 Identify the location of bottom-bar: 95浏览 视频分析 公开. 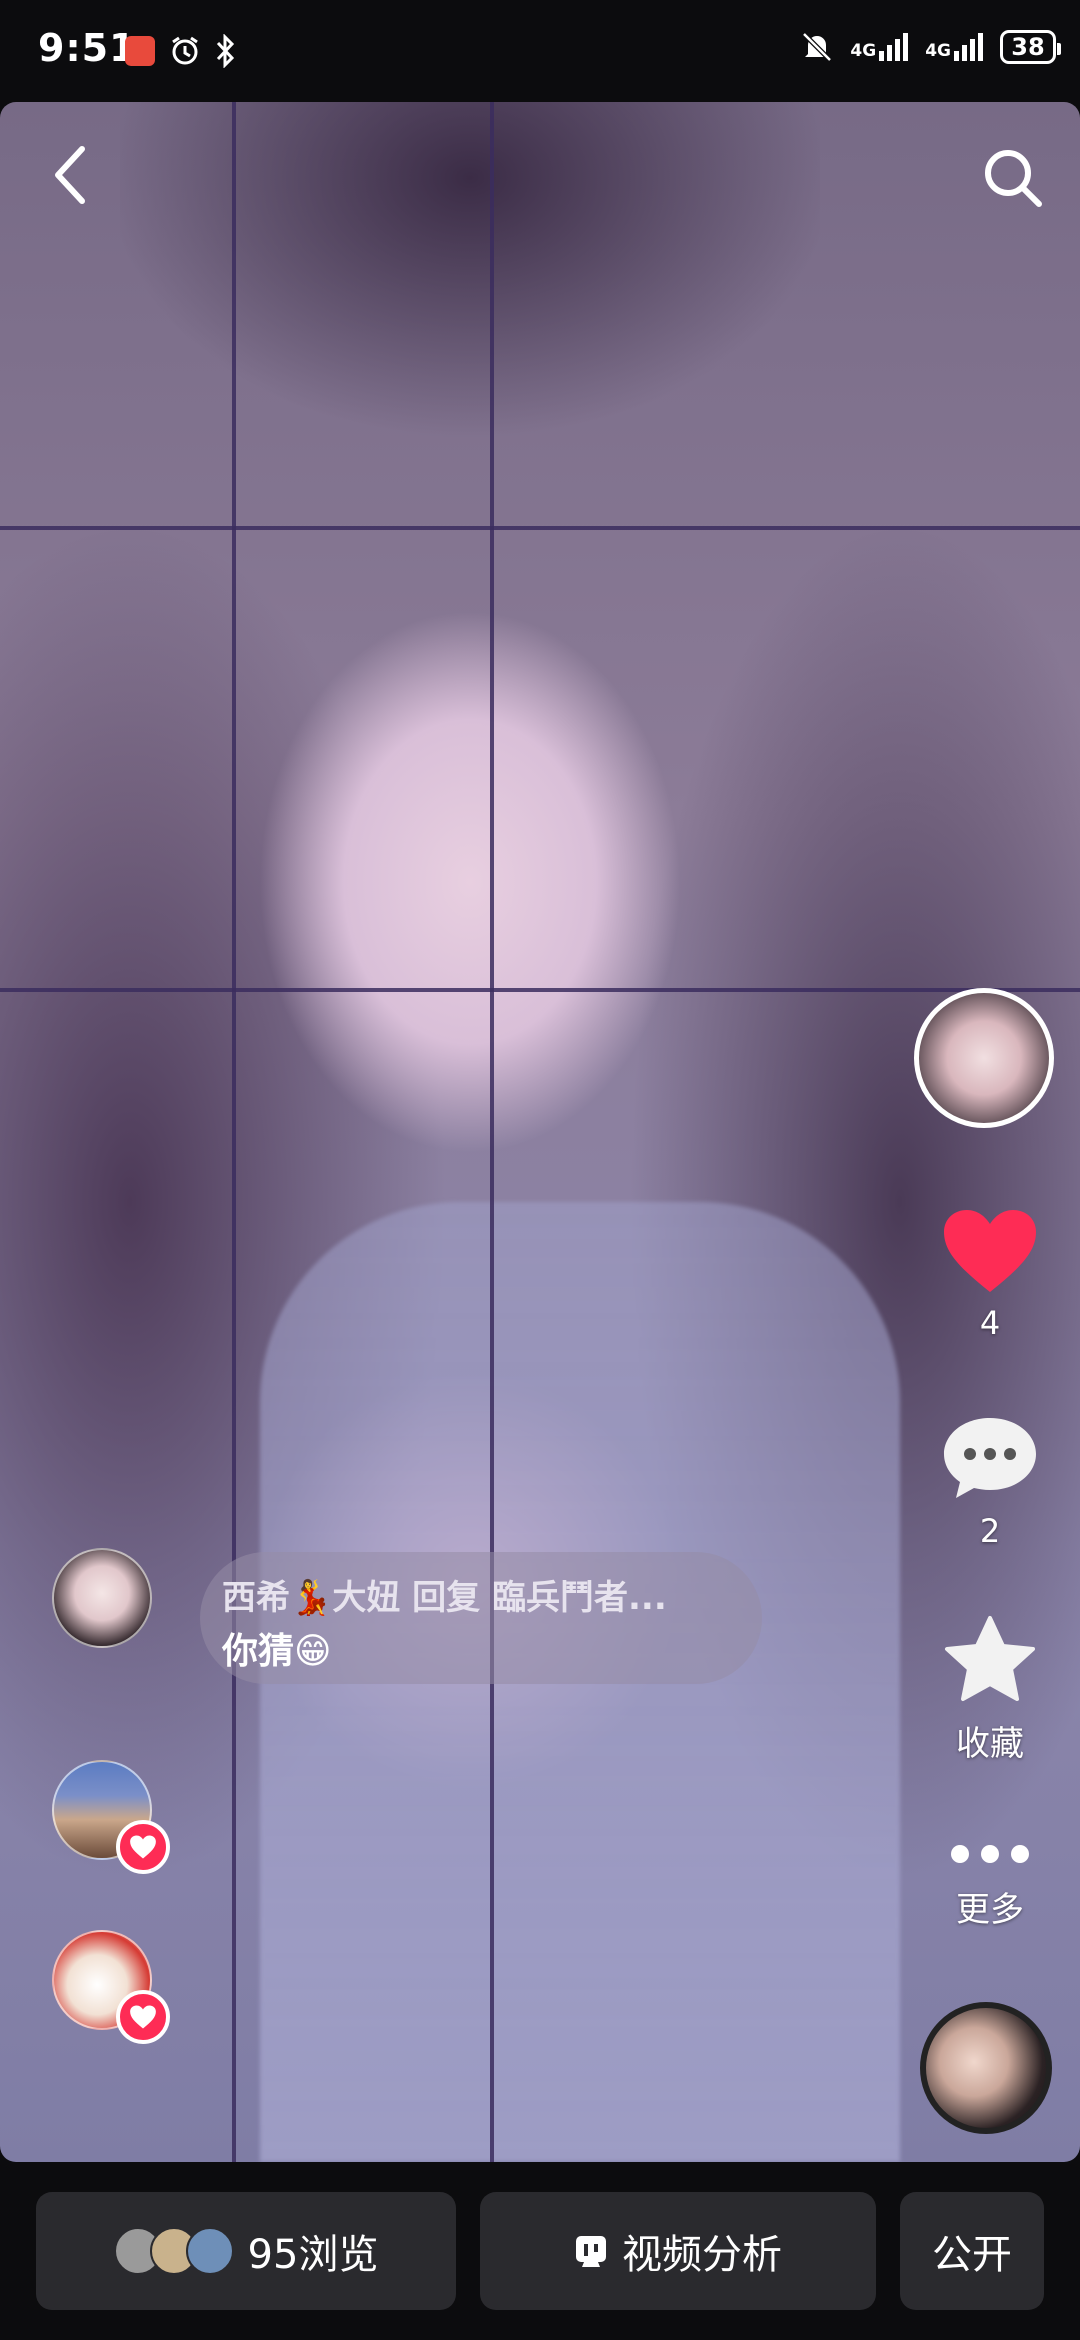
(540, 2255).